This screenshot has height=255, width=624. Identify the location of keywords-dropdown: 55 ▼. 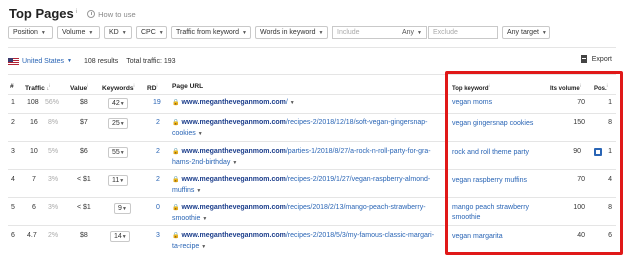
(118, 152).